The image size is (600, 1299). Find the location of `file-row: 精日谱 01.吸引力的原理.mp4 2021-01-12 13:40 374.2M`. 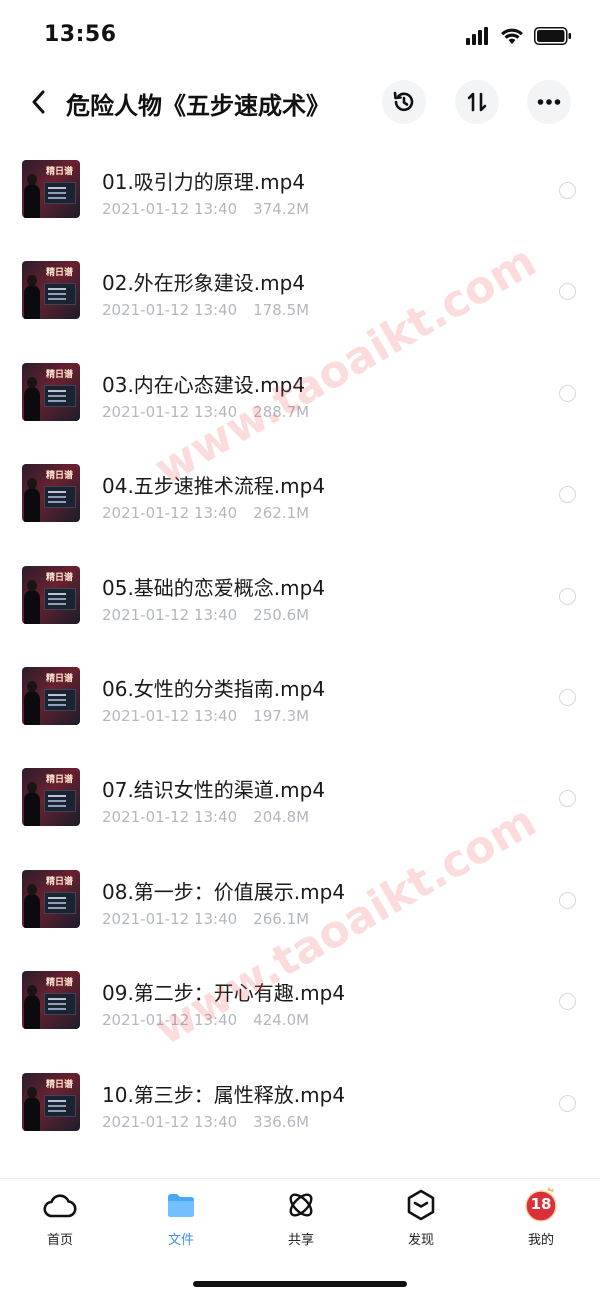

file-row: 精日谱 01.吸引力的原理.mp4 2021-01-12 13:40 374.2M is located at coordinates (300, 184).